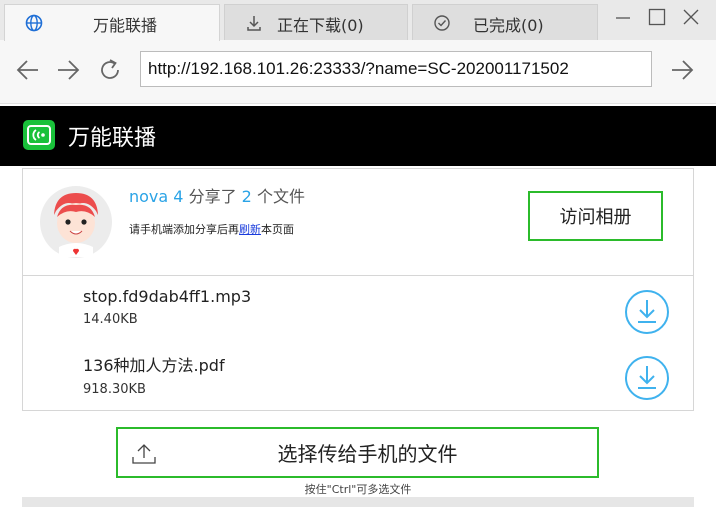  What do you see at coordinates (358, 136) in the screenshot?
I see `app-header: 万能联播` at bounding box center [358, 136].